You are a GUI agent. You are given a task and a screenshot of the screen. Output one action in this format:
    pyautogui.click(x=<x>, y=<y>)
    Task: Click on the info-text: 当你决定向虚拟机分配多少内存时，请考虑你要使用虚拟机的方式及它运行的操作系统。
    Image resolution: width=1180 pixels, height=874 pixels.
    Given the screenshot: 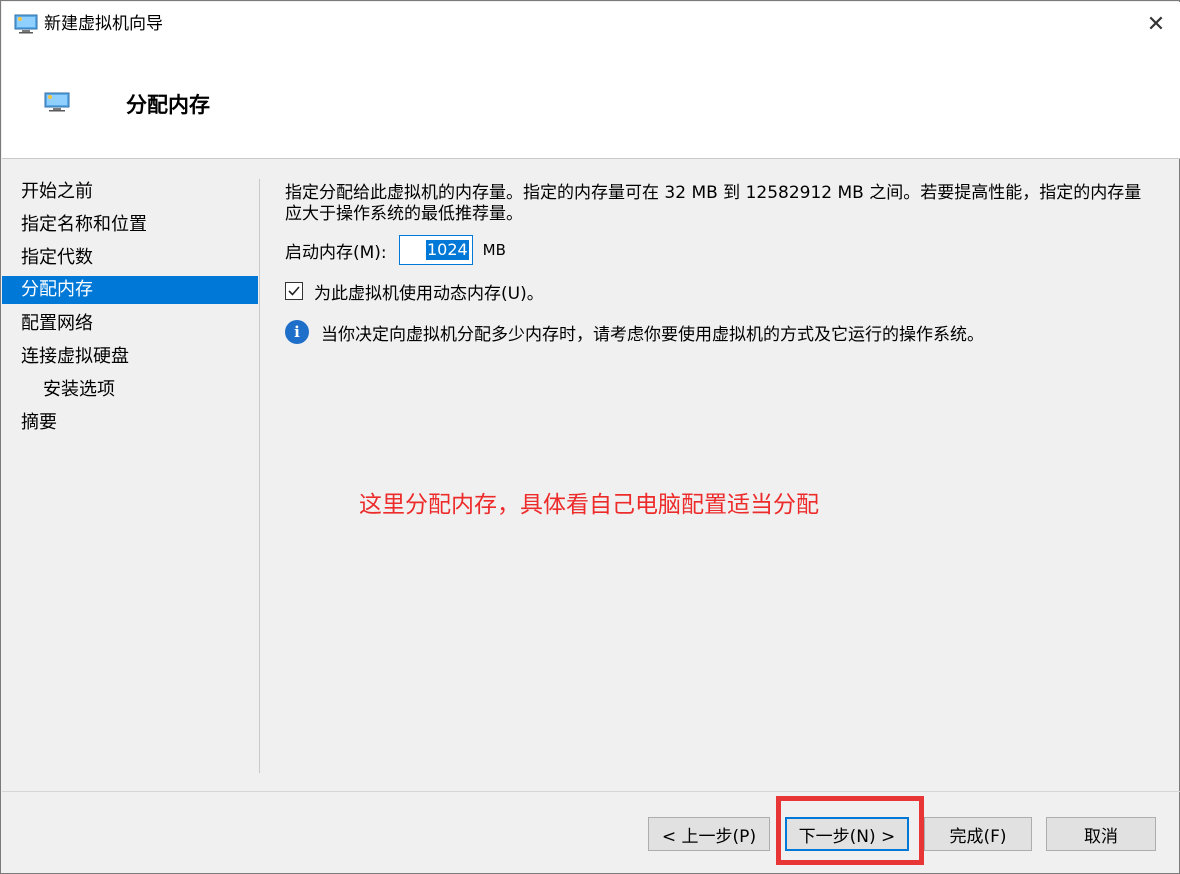 What is the action you would take?
    pyautogui.click(x=652, y=334)
    